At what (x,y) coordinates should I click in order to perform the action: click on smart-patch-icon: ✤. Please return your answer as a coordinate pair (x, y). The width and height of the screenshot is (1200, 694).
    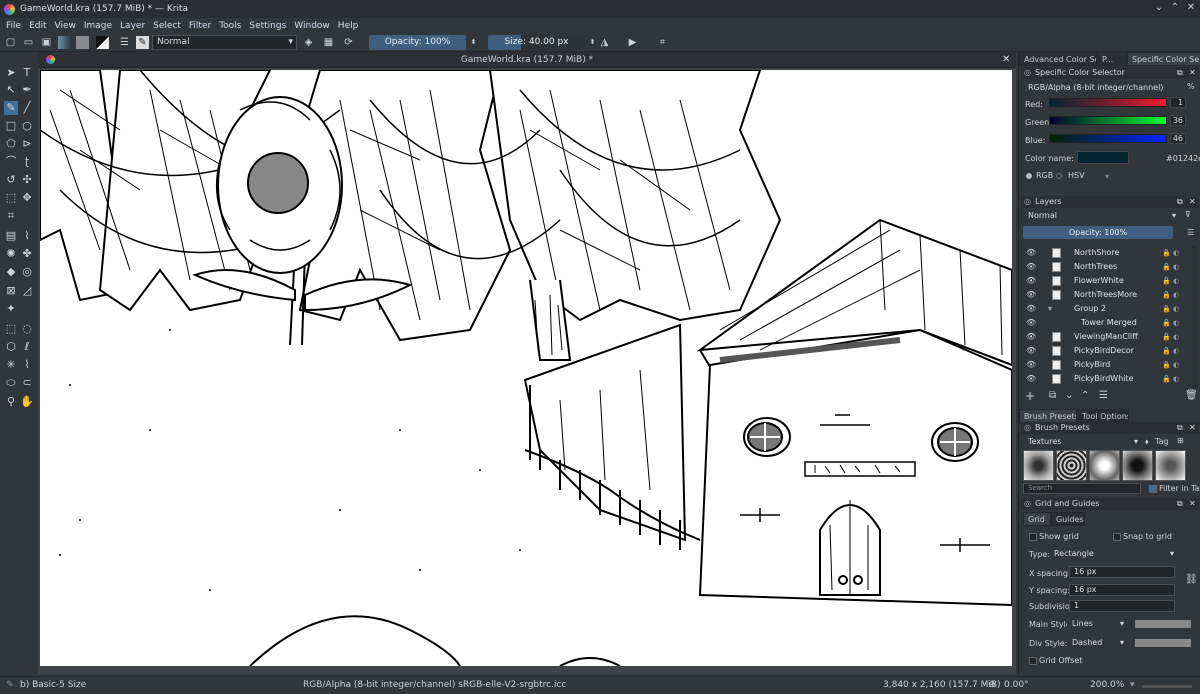
    Looking at the image, I should click on (27, 254).